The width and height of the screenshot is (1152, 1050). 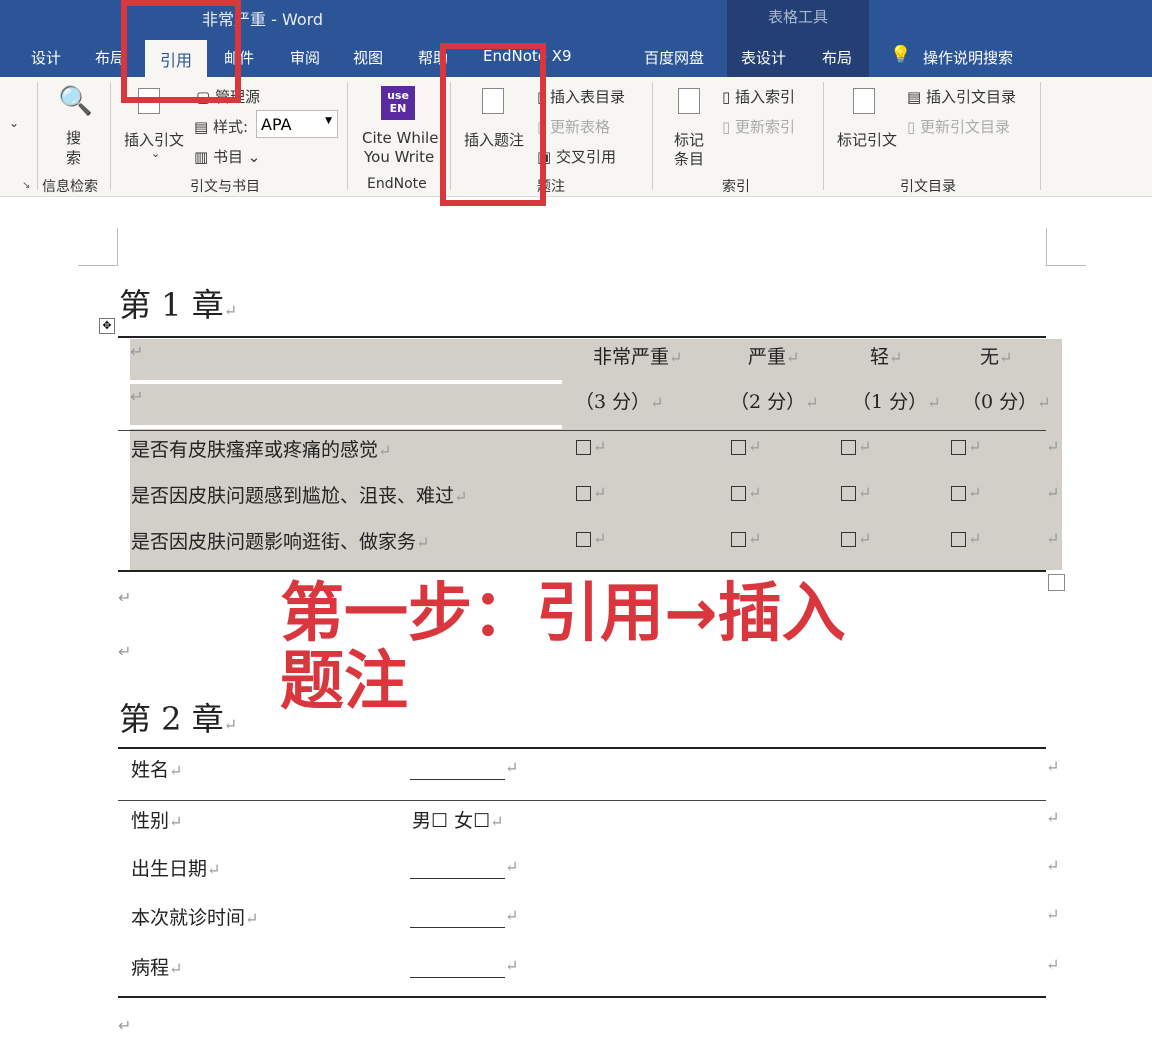 I want to click on search-info-icon: 🔍, so click(x=75, y=100).